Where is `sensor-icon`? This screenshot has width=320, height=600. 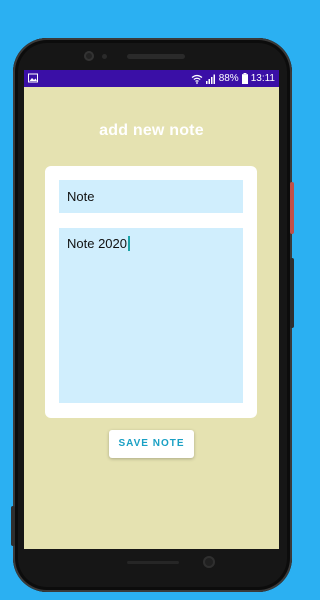 sensor-icon is located at coordinates (104, 56).